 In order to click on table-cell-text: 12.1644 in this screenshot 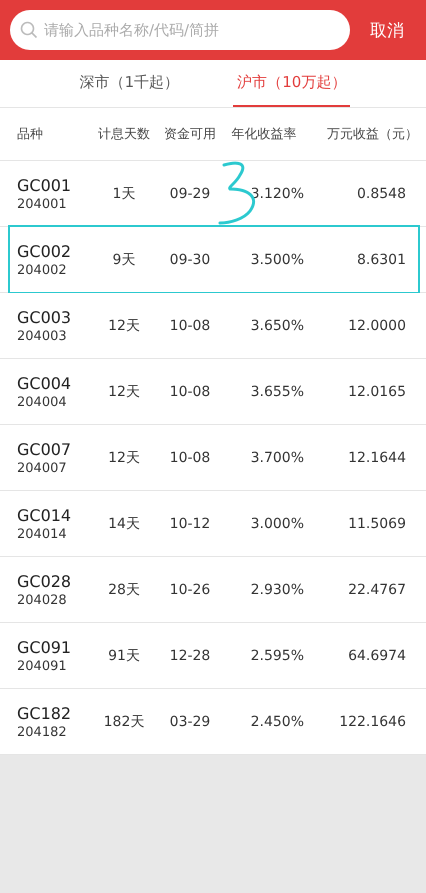, I will do `click(377, 458)`.